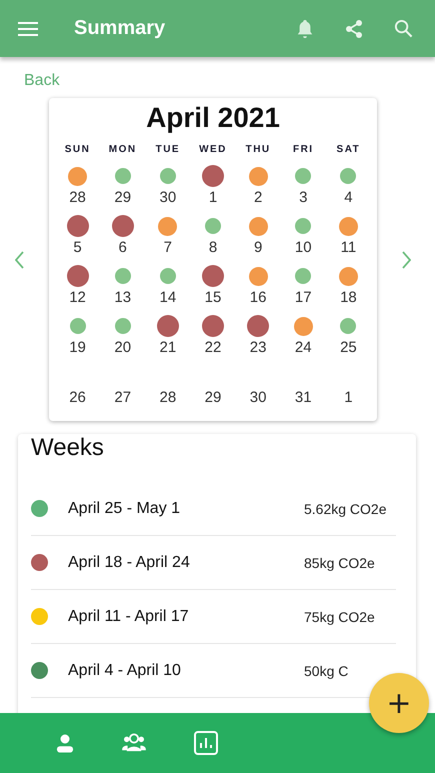 This screenshot has height=773, width=435. Describe the element at coordinates (168, 247) in the screenshot. I see `day-number: 7` at that location.